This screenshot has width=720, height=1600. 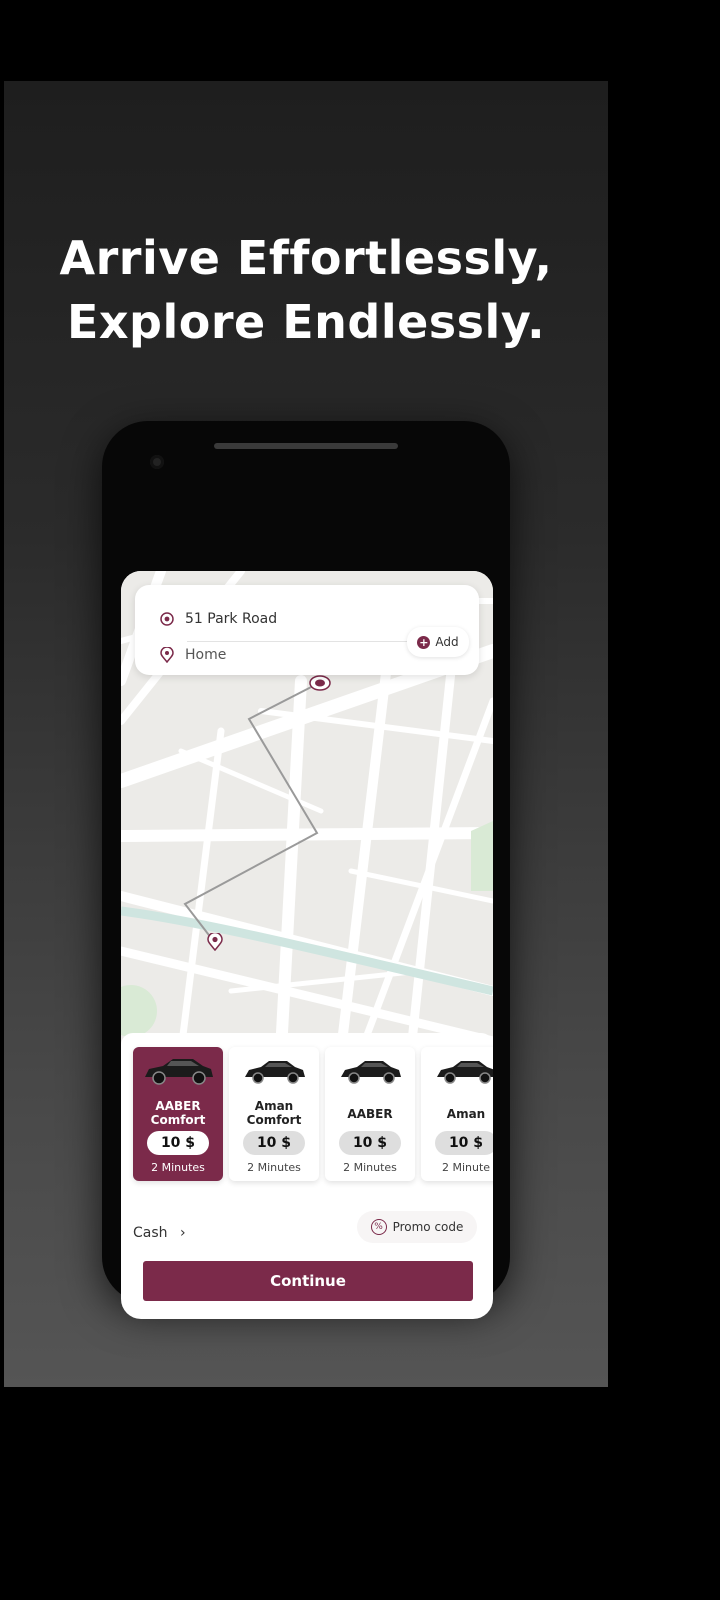 I want to click on payment-method-selector: Cash ›, so click(x=159, y=1233).